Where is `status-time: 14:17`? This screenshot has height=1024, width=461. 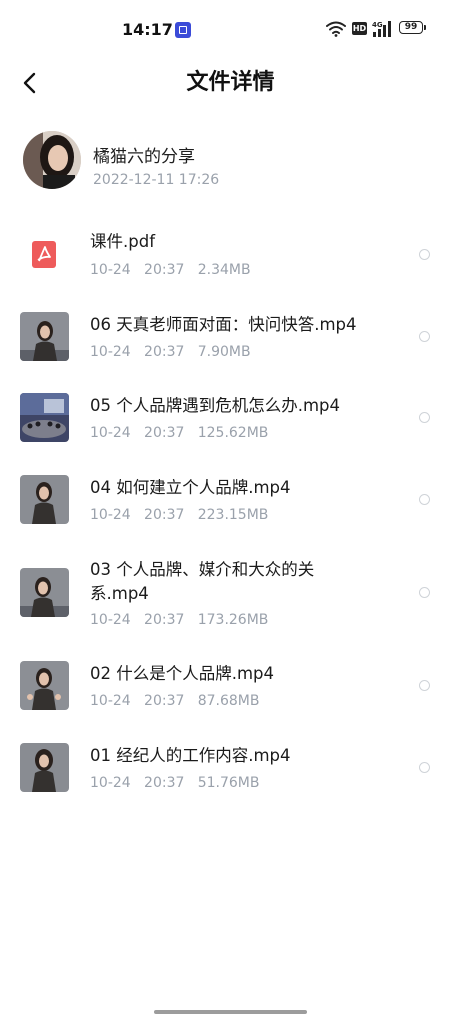
status-time: 14:17 is located at coordinates (147, 29).